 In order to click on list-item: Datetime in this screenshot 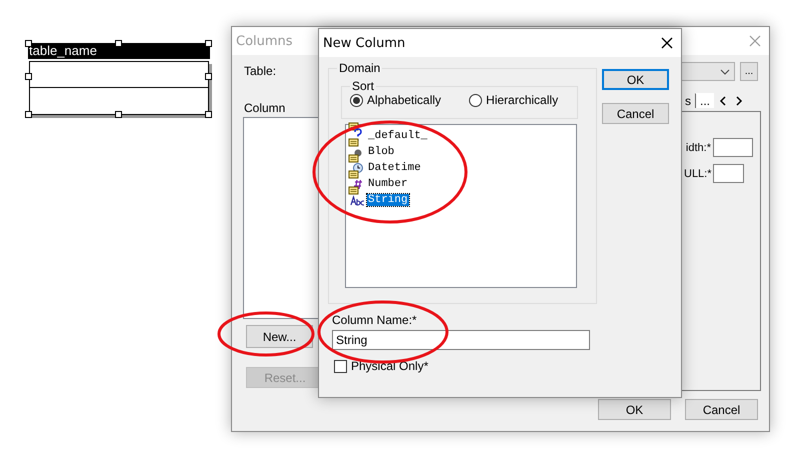, I will do `click(394, 168)`.